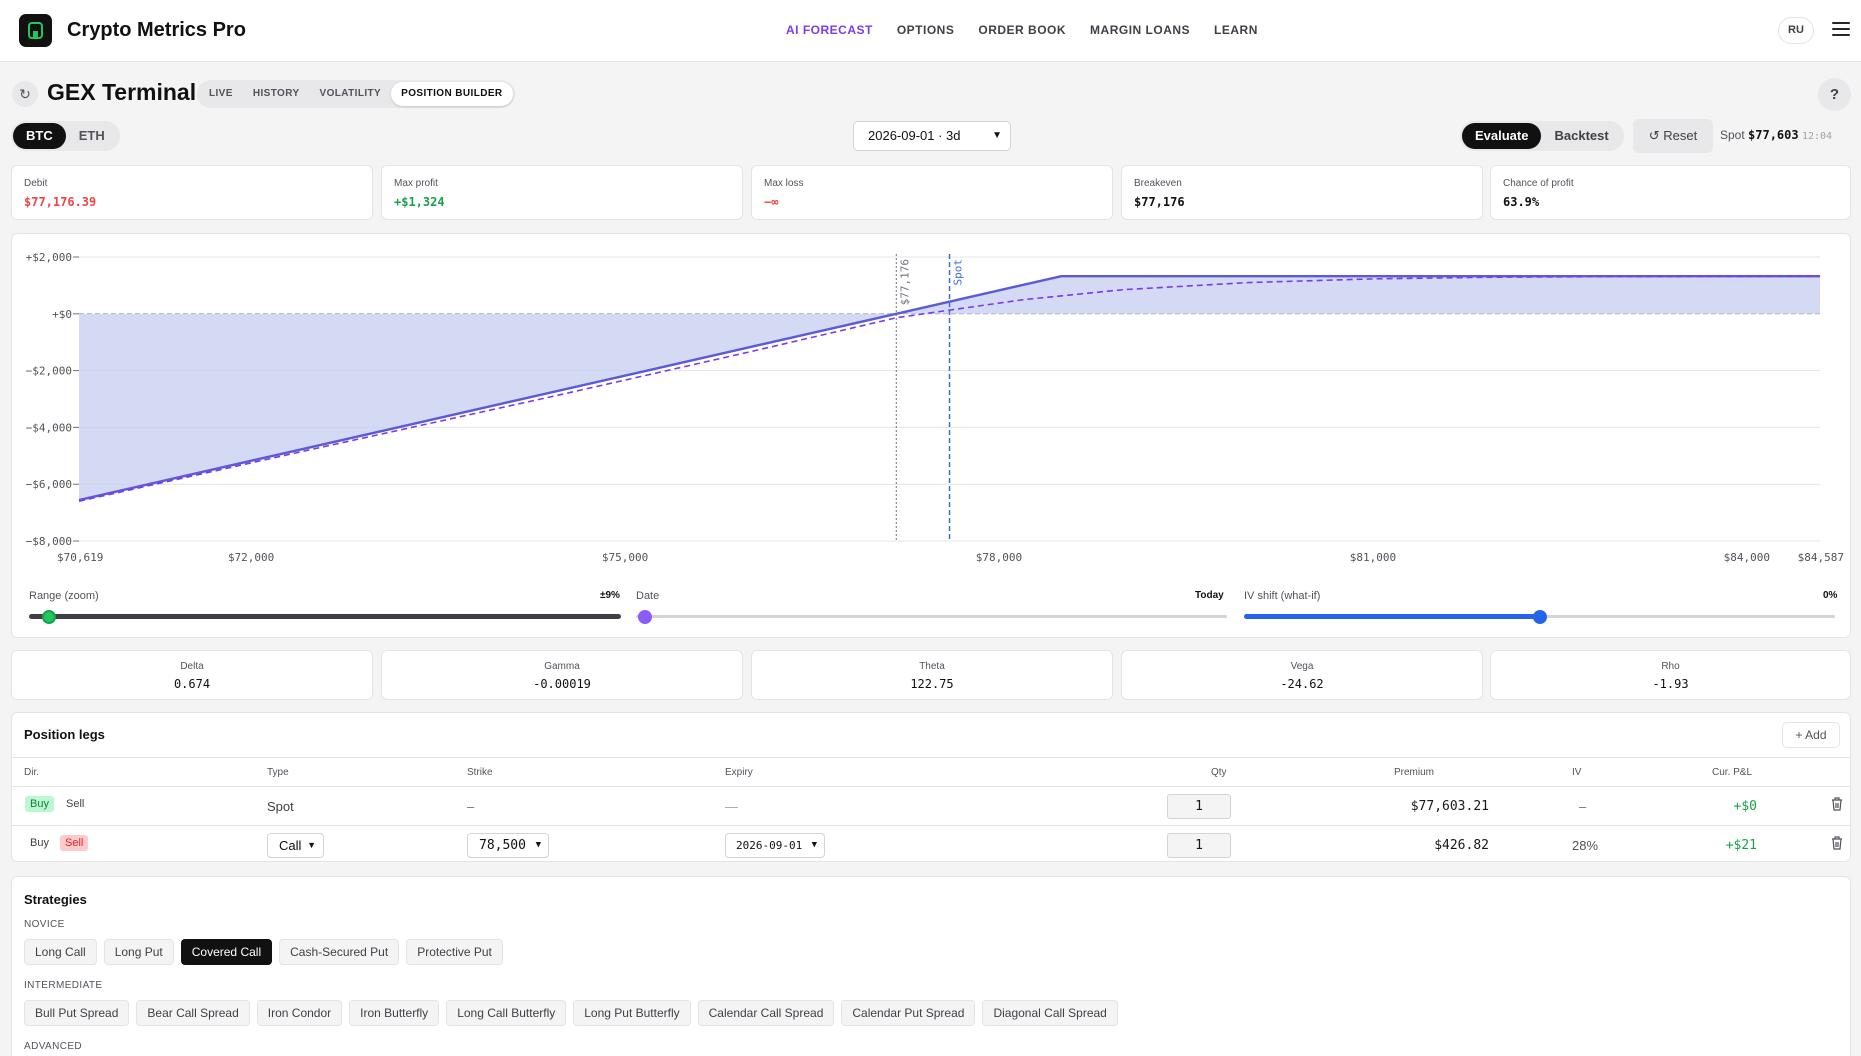 The image size is (1861, 1056). What do you see at coordinates (44, 924) in the screenshot?
I see `group-label-novice: NOVICE` at bounding box center [44, 924].